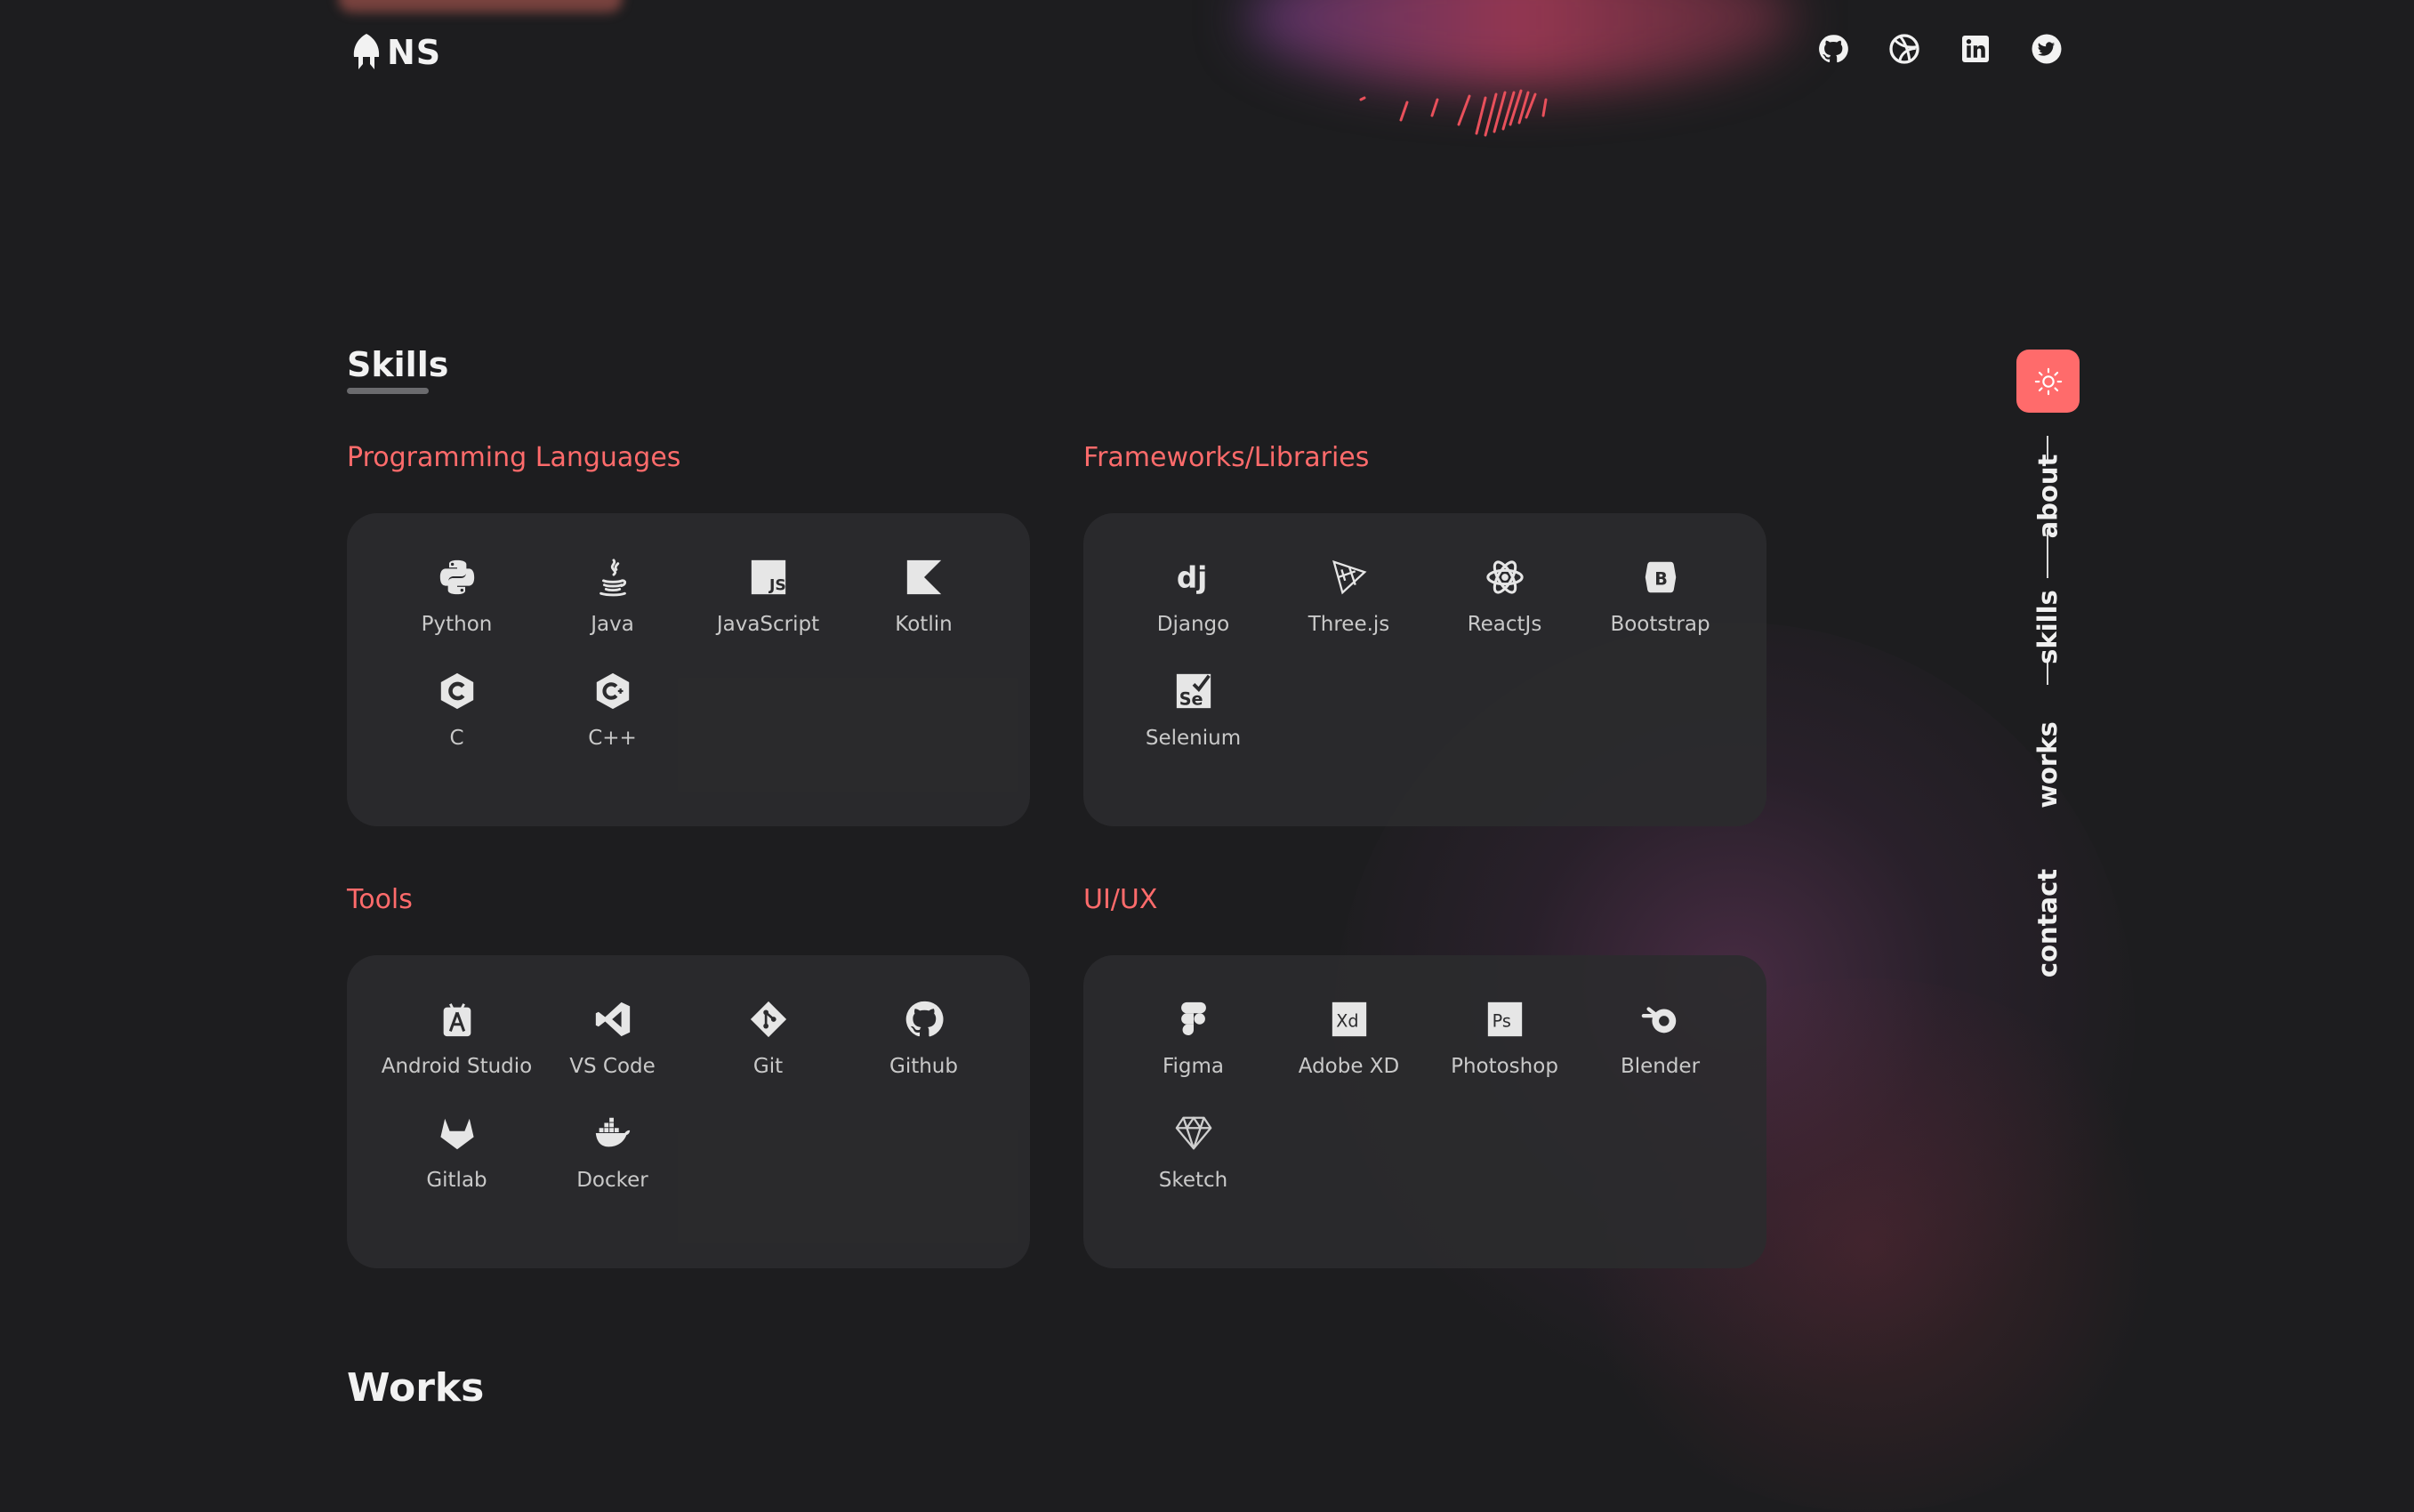  I want to click on blender-icon, so click(1658, 1020).